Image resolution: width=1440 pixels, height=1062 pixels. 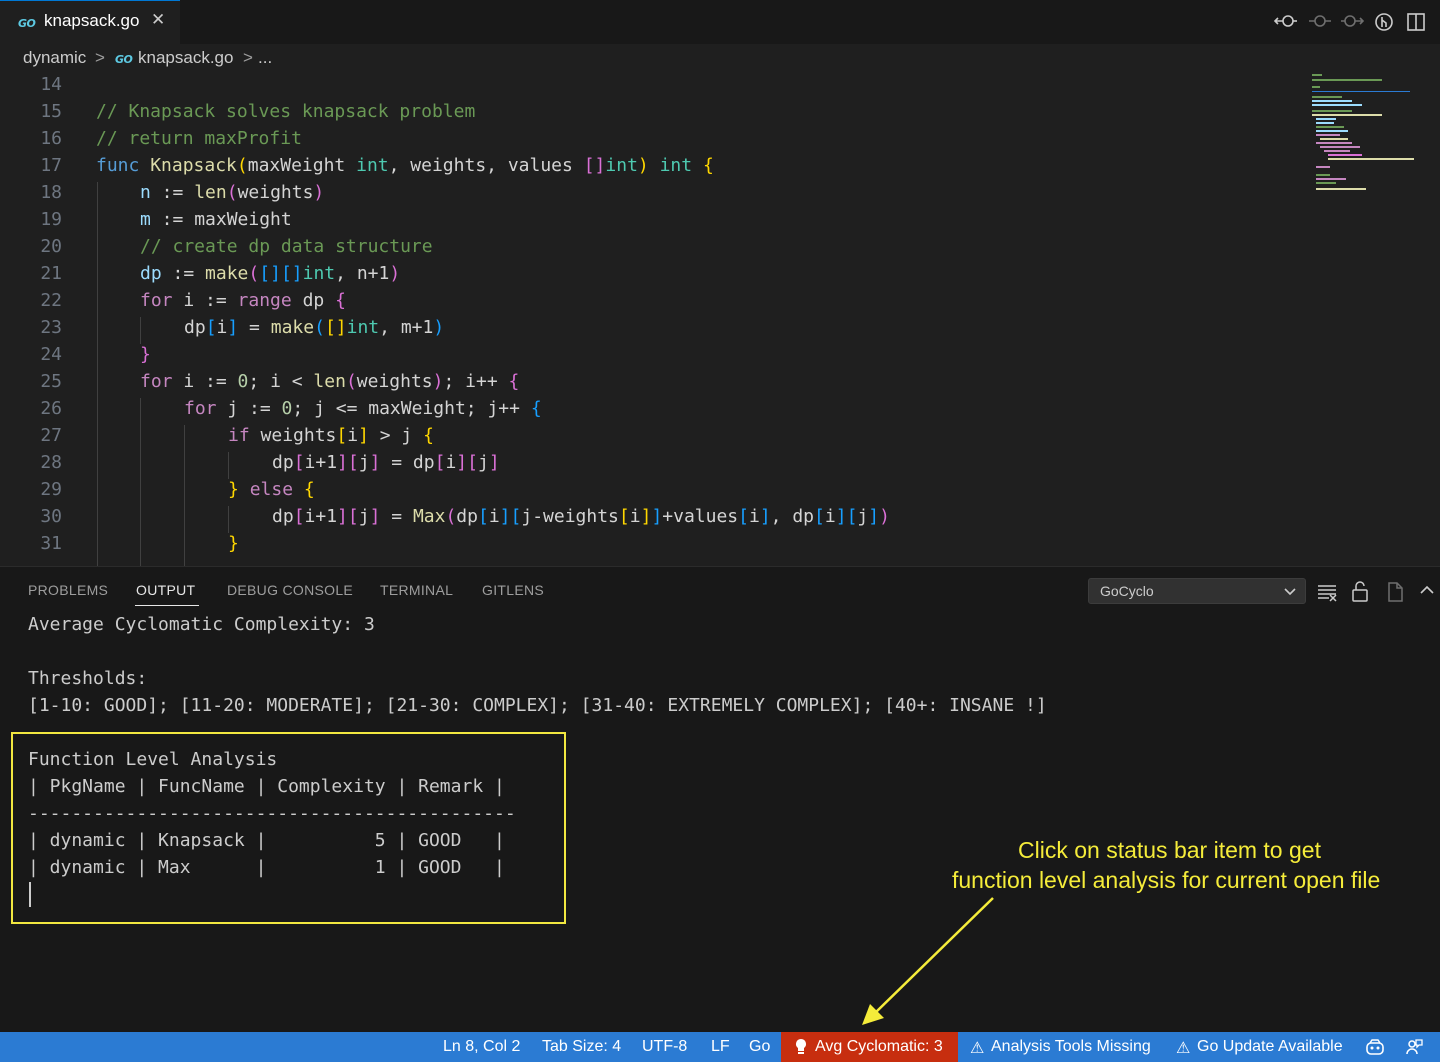 What do you see at coordinates (243, 300) in the screenshot?
I see `code-text: for i := range dp {` at bounding box center [243, 300].